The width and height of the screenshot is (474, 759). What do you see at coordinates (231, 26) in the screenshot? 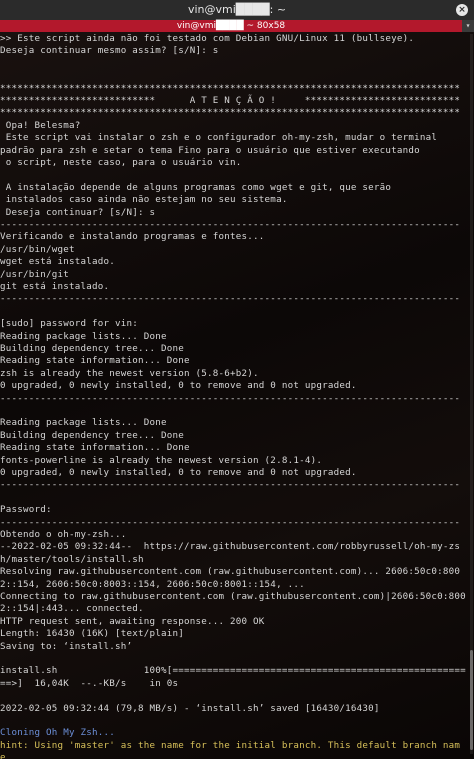
I see `tab-terminal: vin@vmi████ ~ 80x58` at bounding box center [231, 26].